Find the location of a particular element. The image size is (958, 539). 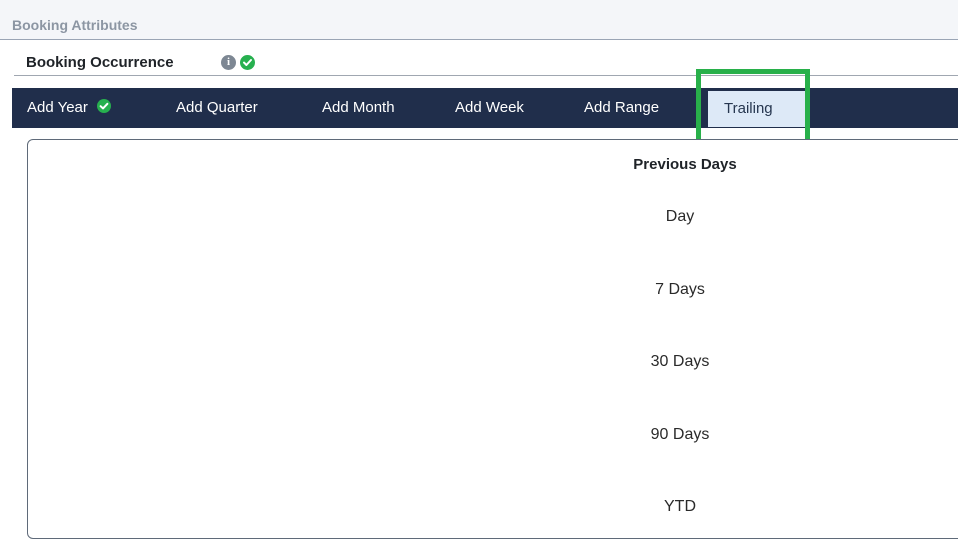

tab-label: Add Year is located at coordinates (57, 107).